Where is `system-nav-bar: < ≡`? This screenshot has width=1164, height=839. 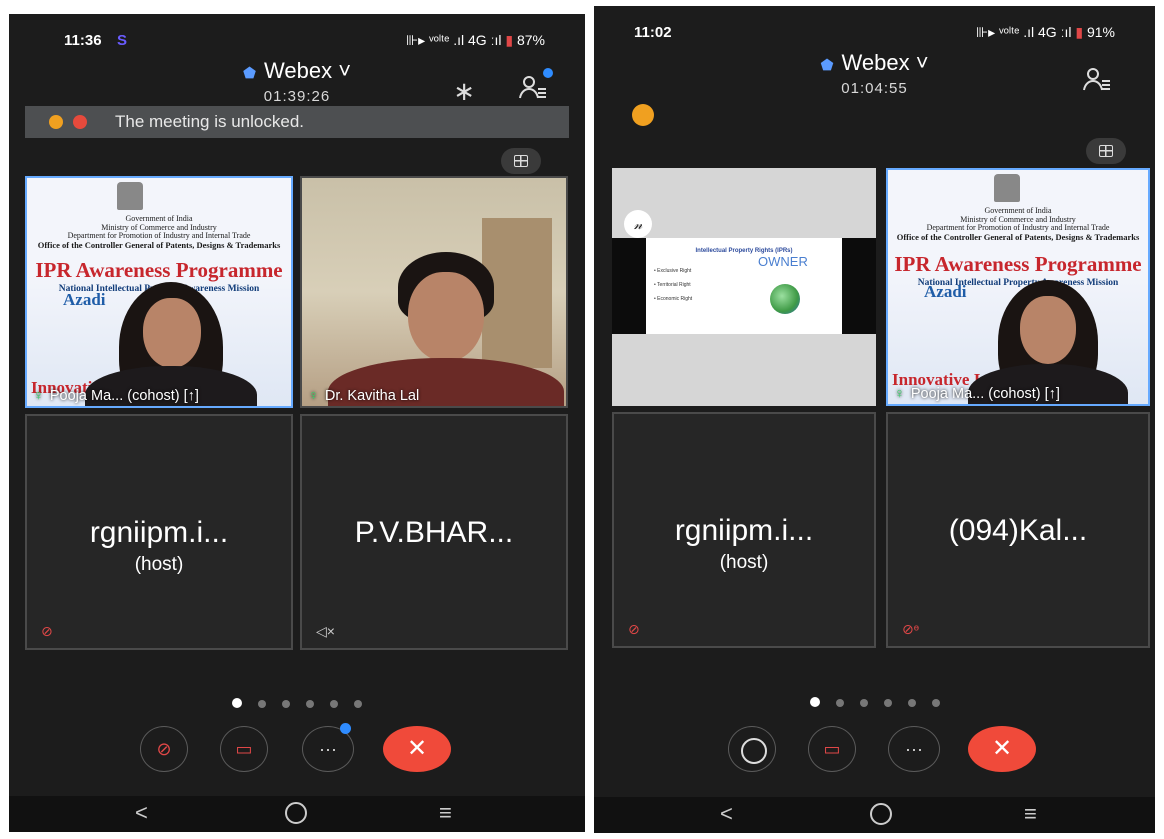 system-nav-bar: < ≡ is located at coordinates (297, 814).